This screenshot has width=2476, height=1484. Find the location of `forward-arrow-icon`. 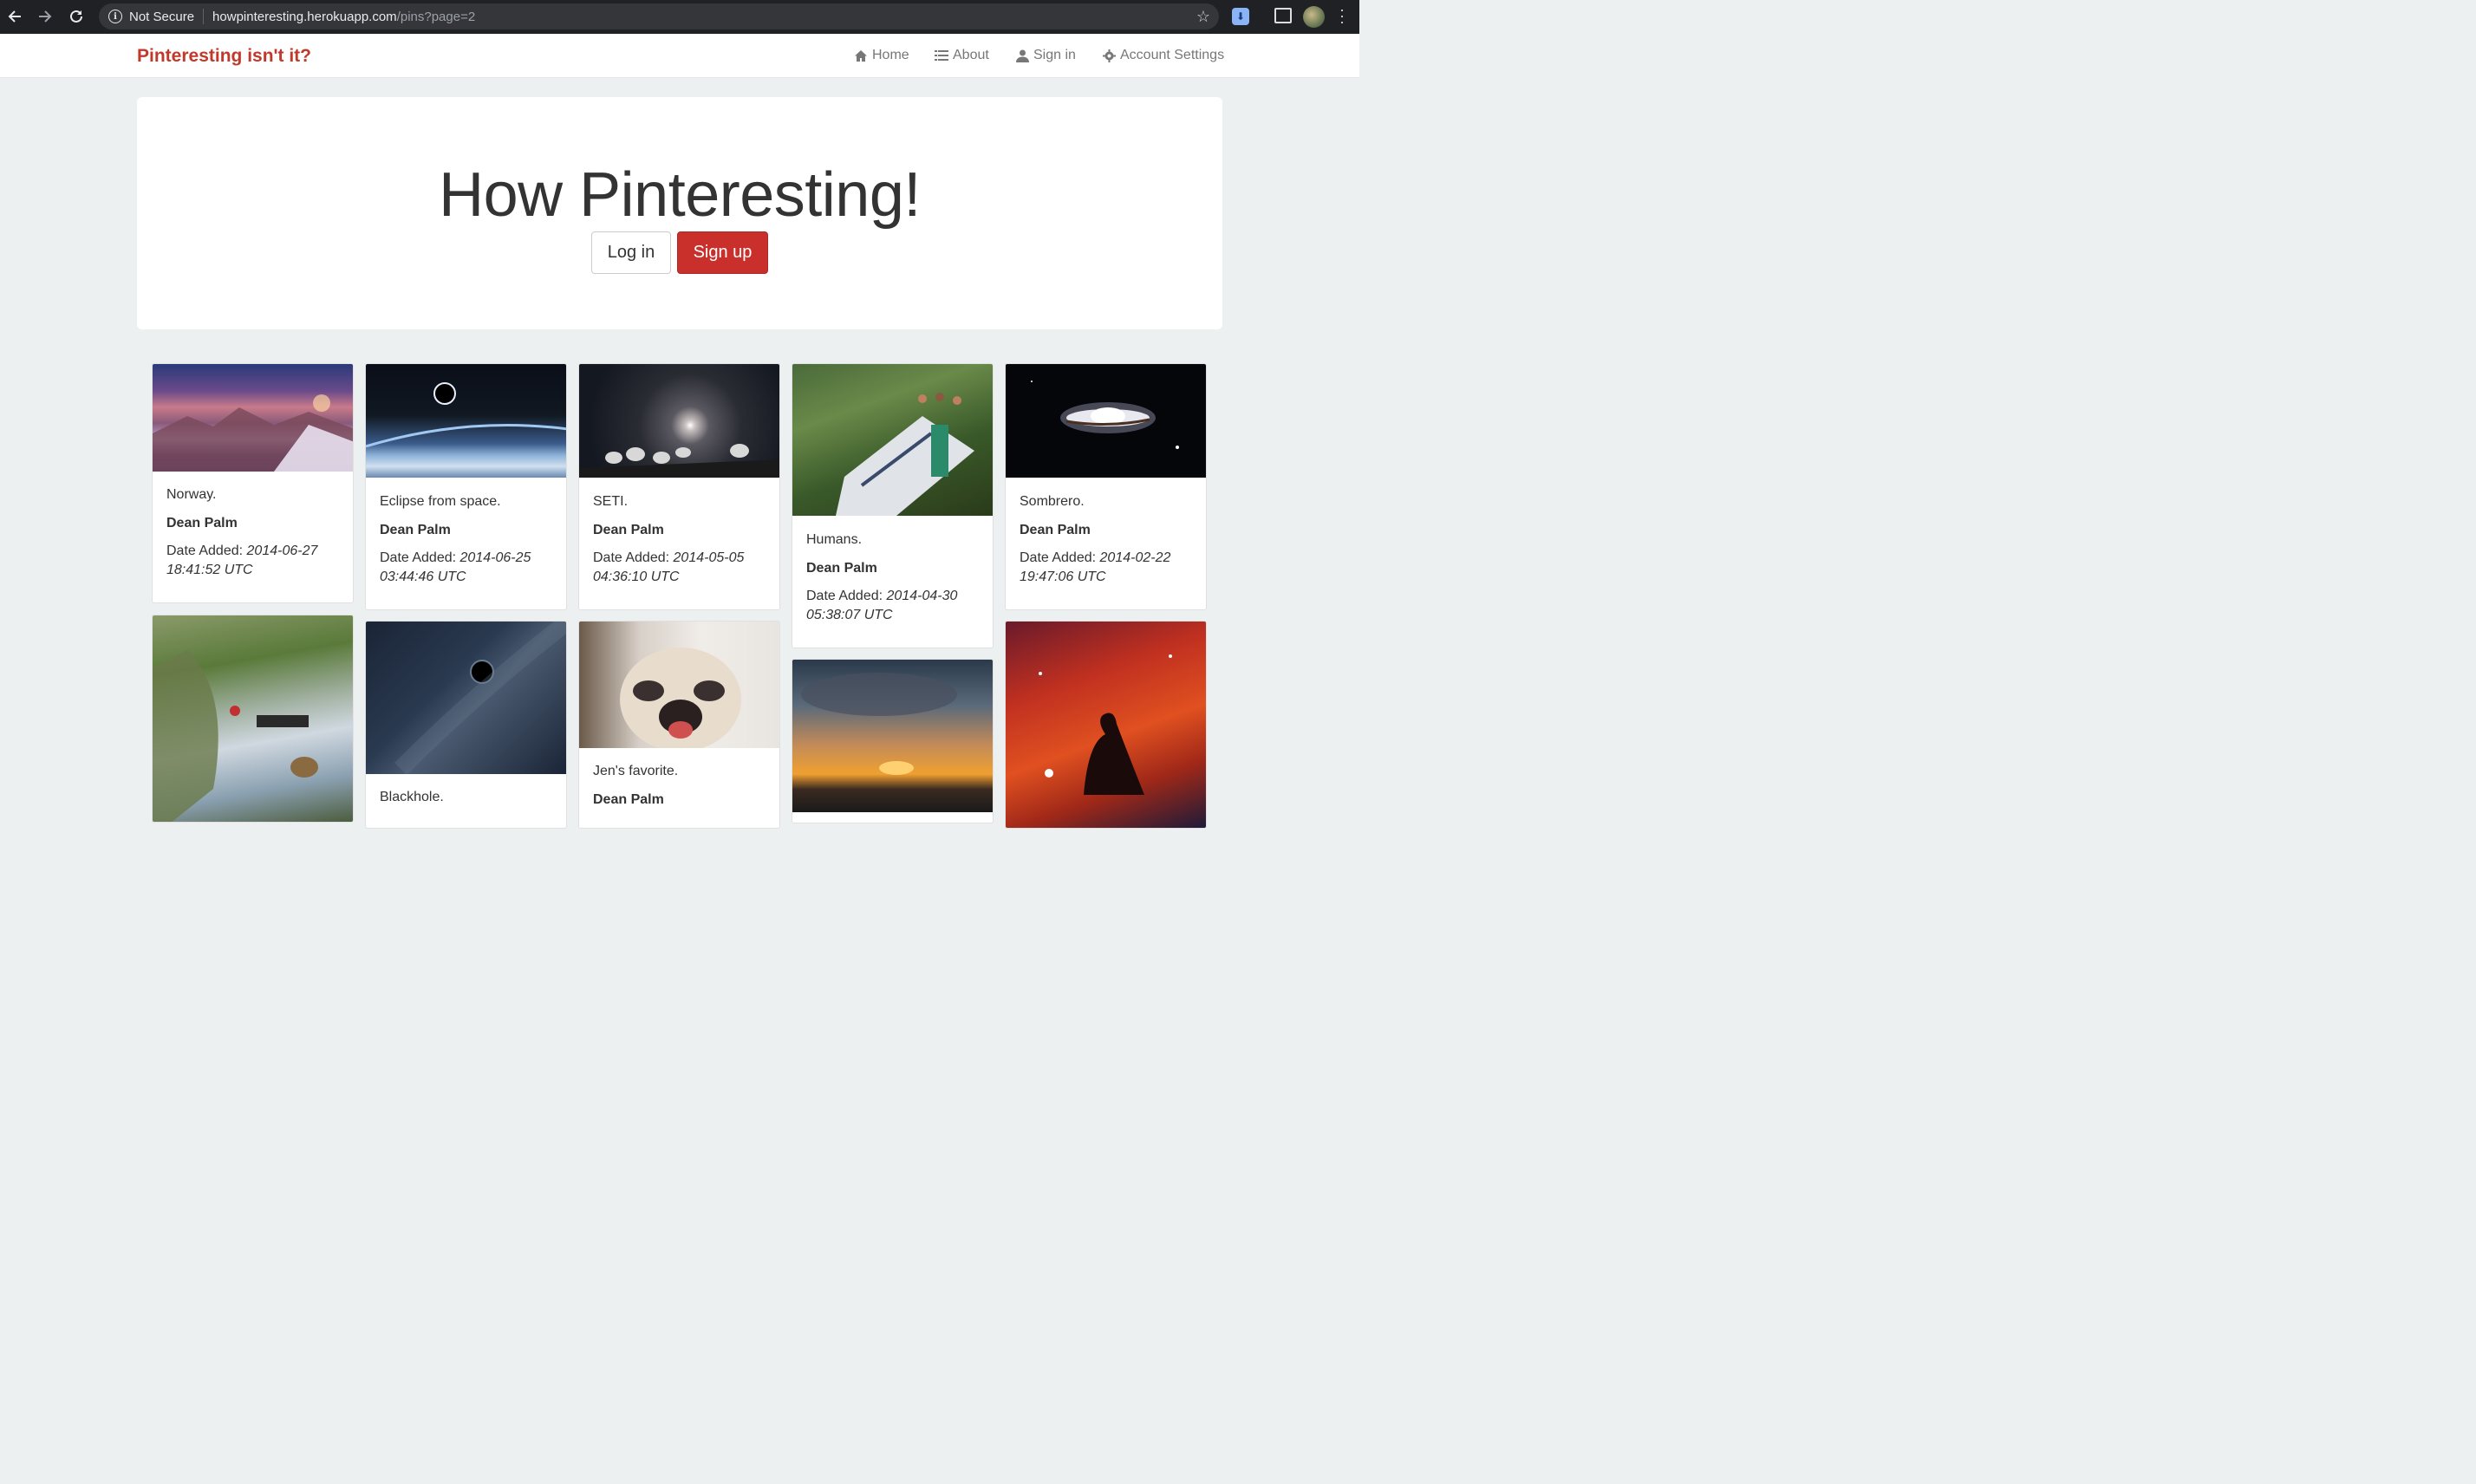

forward-arrow-icon is located at coordinates (45, 16).